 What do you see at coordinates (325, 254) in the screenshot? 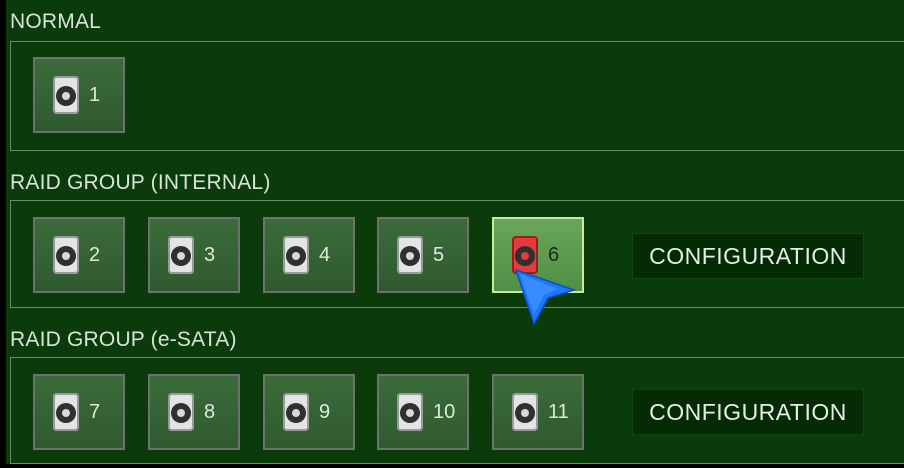
I see `disk-number: 4` at bounding box center [325, 254].